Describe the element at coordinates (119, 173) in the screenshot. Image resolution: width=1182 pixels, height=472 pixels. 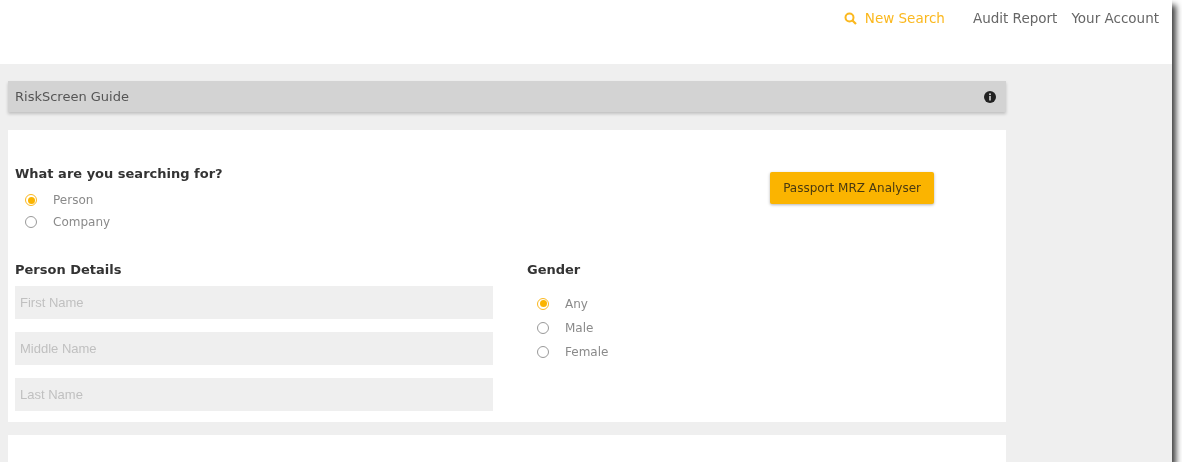
I see `section-heading: What are you searching for?` at that location.